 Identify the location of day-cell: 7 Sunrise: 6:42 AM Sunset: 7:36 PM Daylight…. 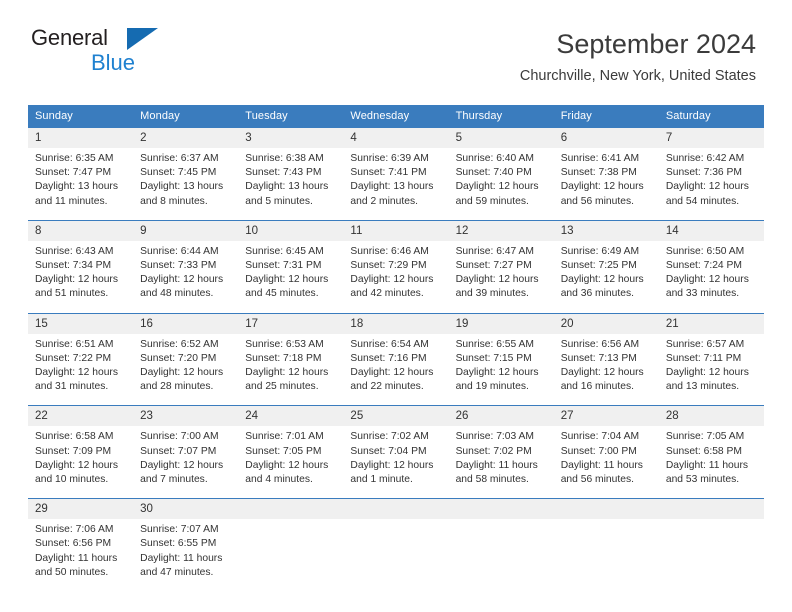
(711, 170).